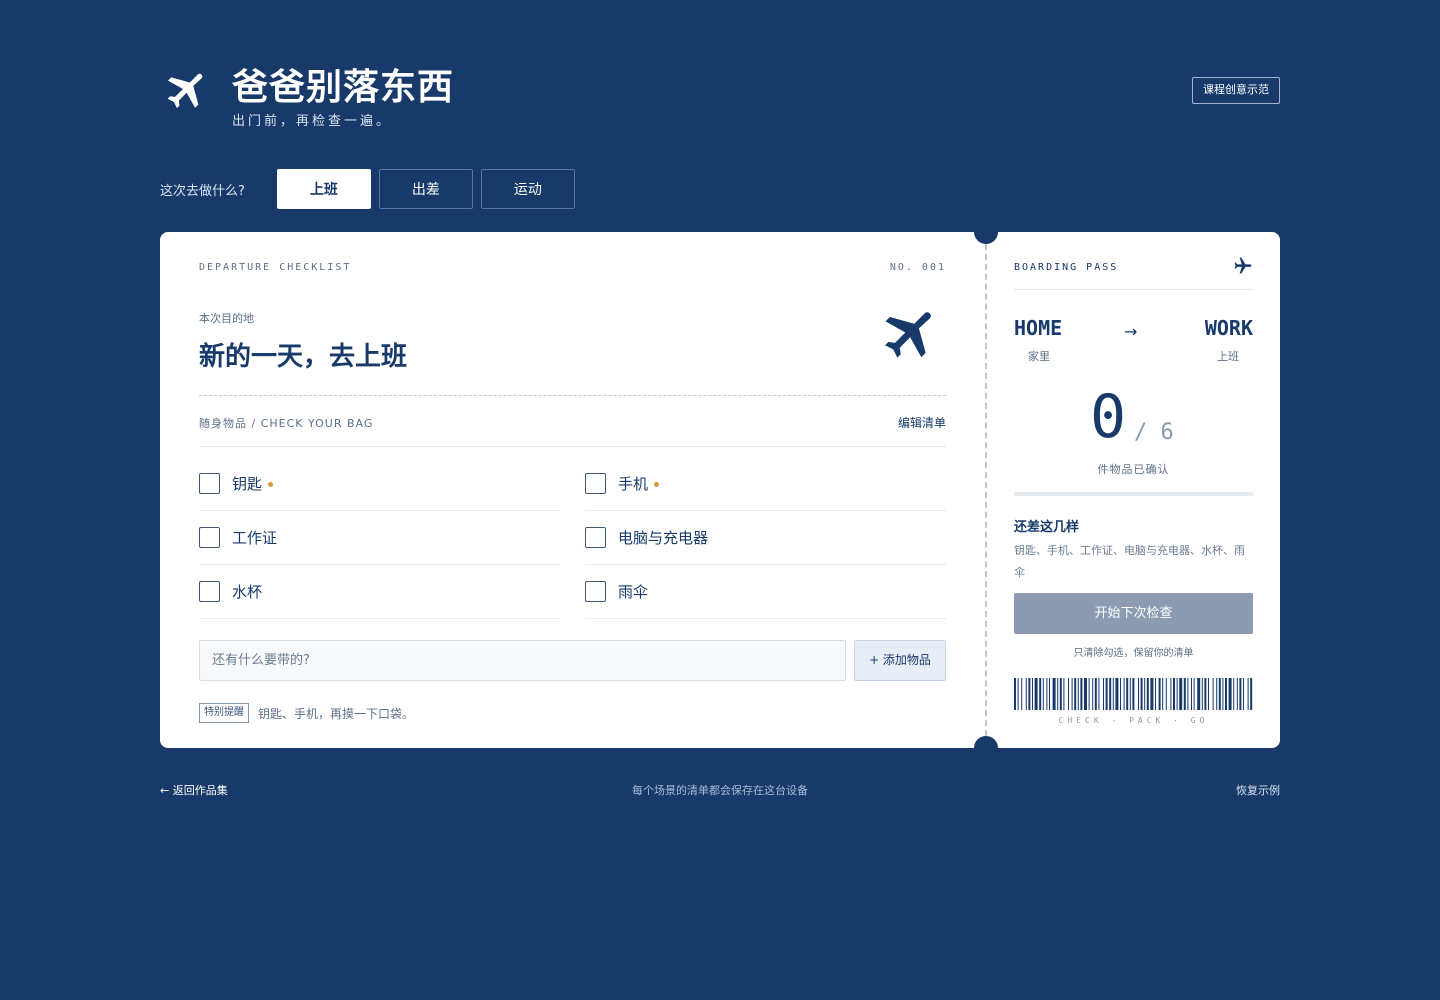 Image resolution: width=1440 pixels, height=1000 pixels. Describe the element at coordinates (1066, 267) in the screenshot. I see `boarding-pass-kicker: BOARDING PASS` at that location.